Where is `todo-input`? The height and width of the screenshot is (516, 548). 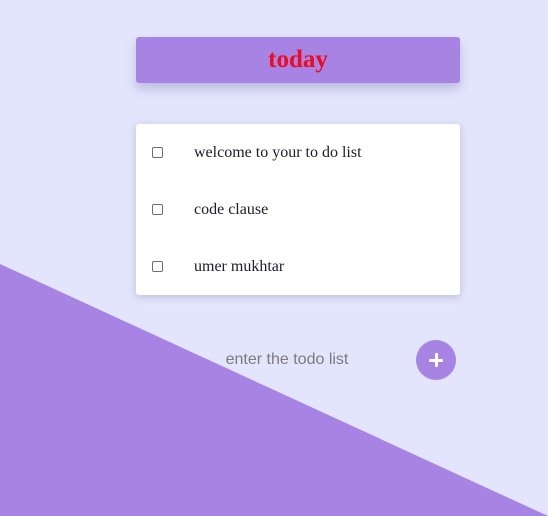 todo-input is located at coordinates (287, 360).